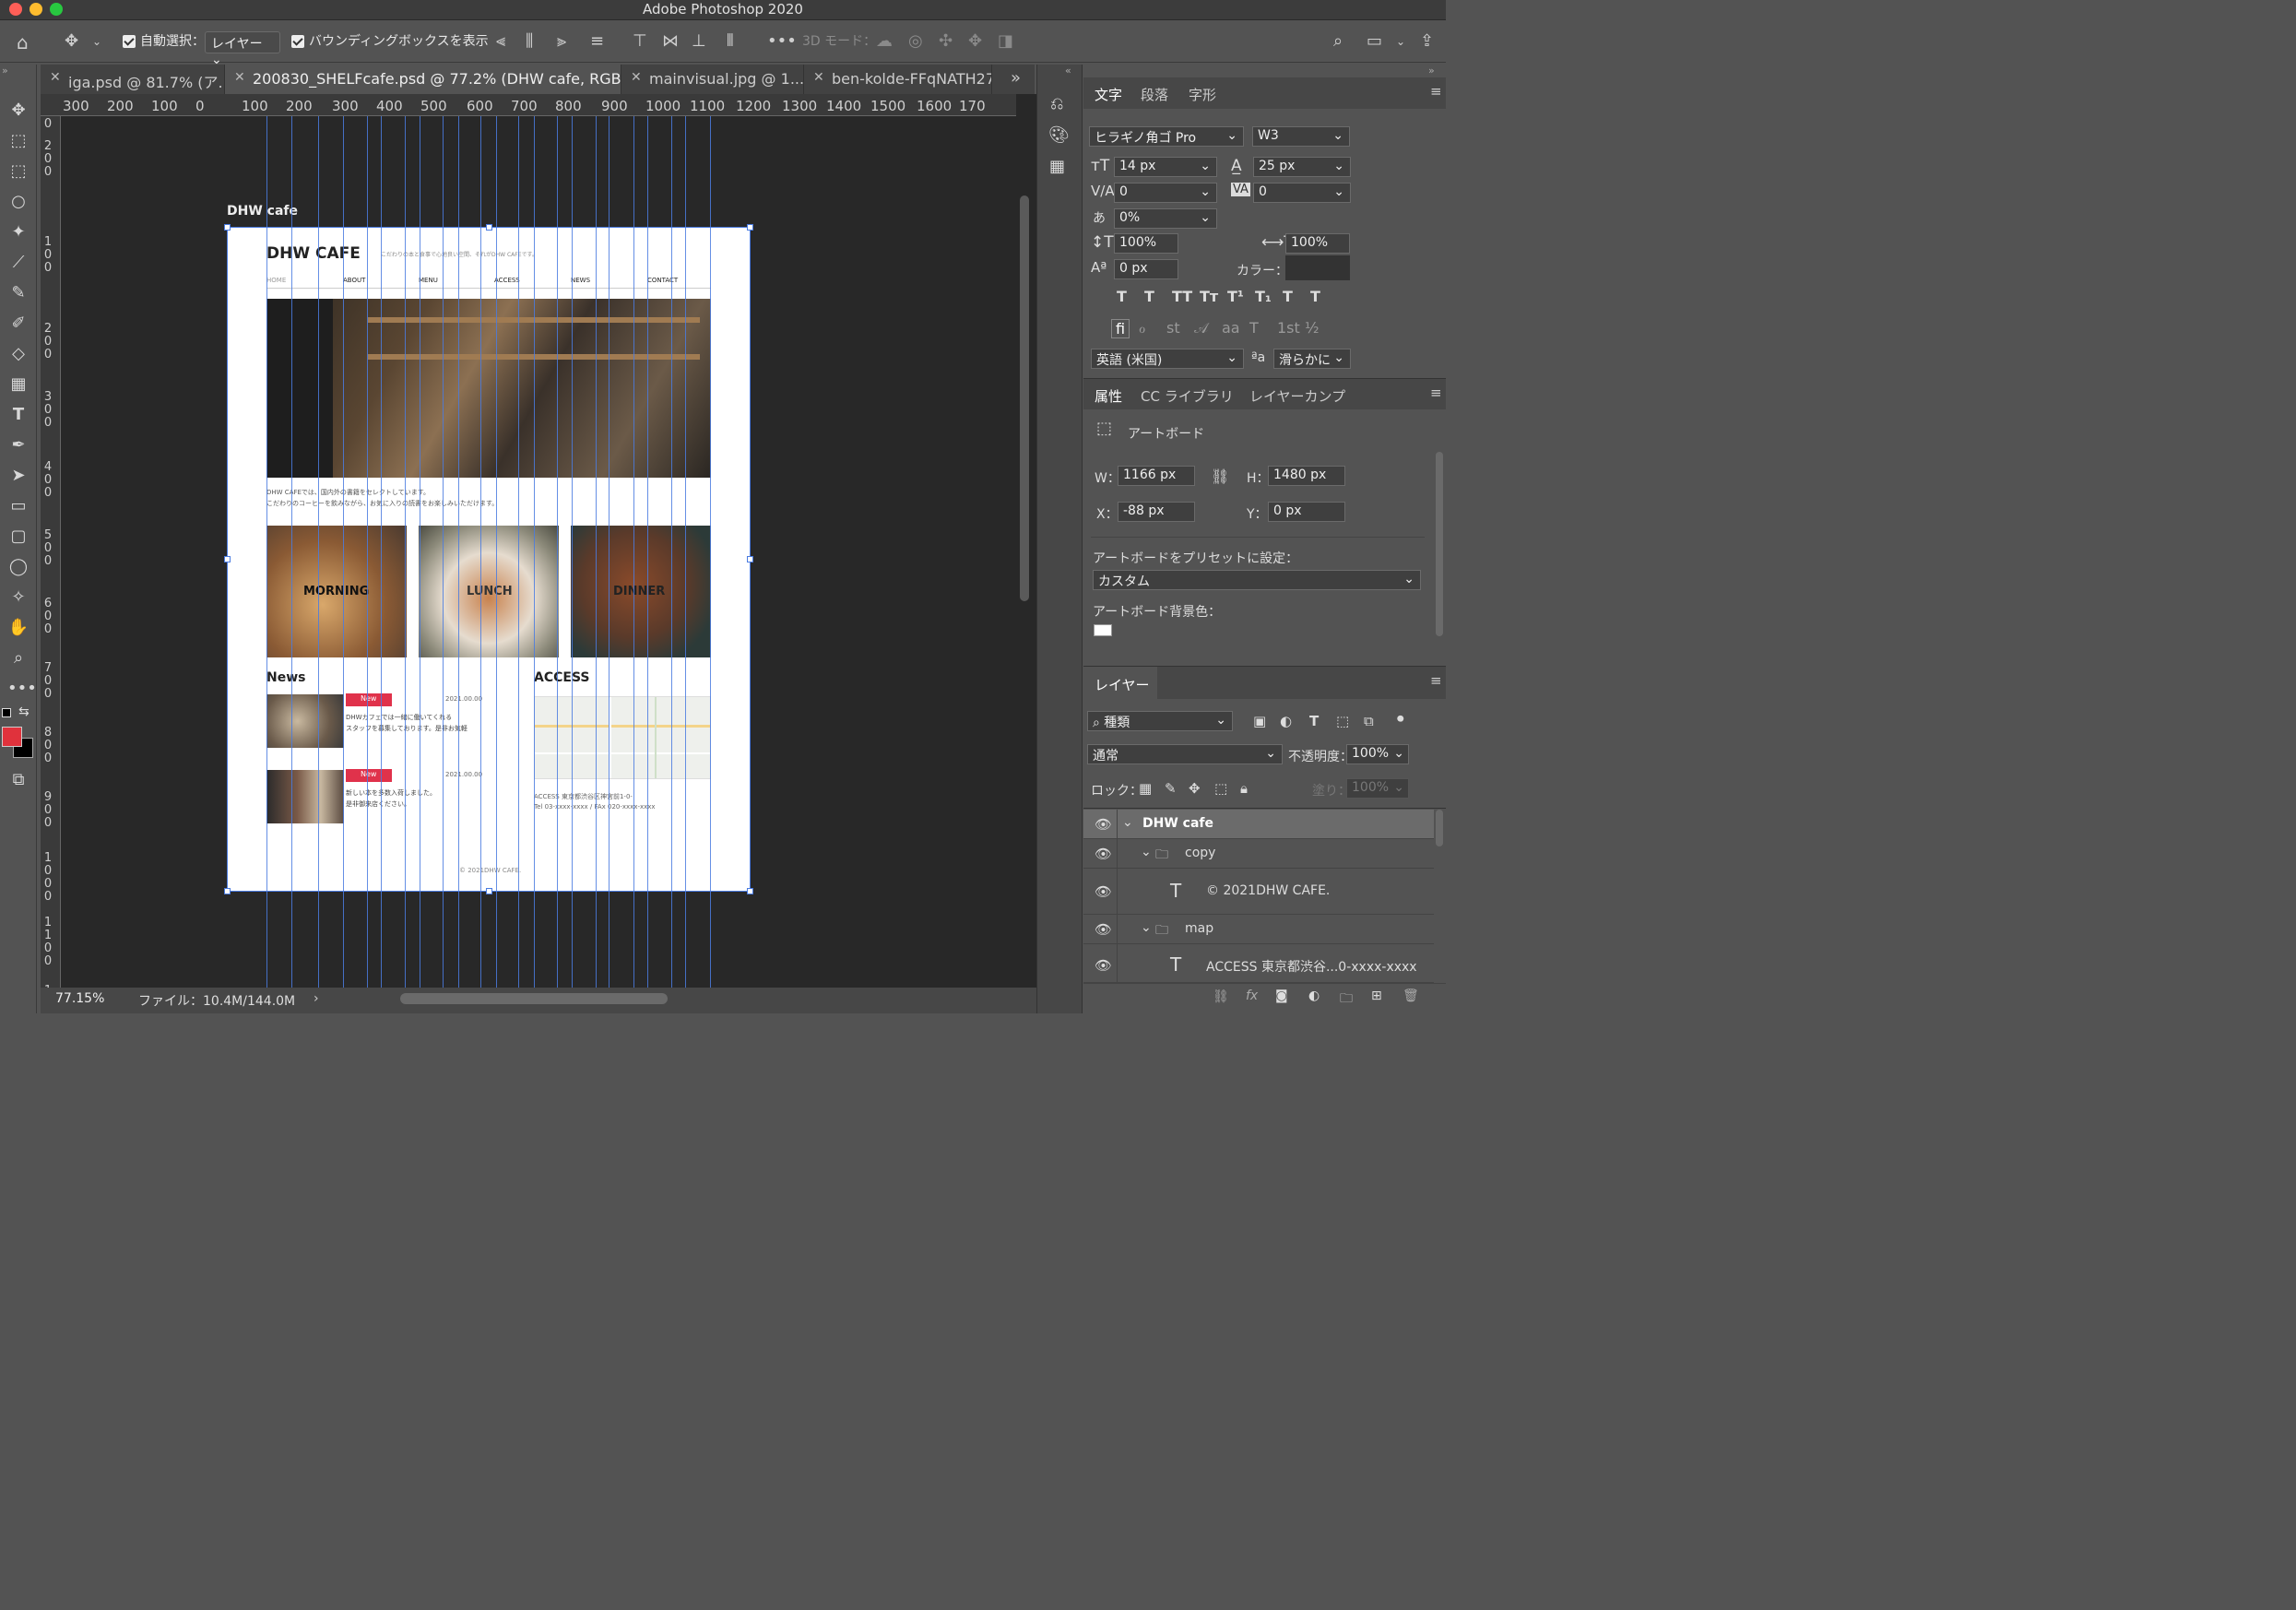  I want to click on hand-tool-icon: ✋, so click(18, 628).